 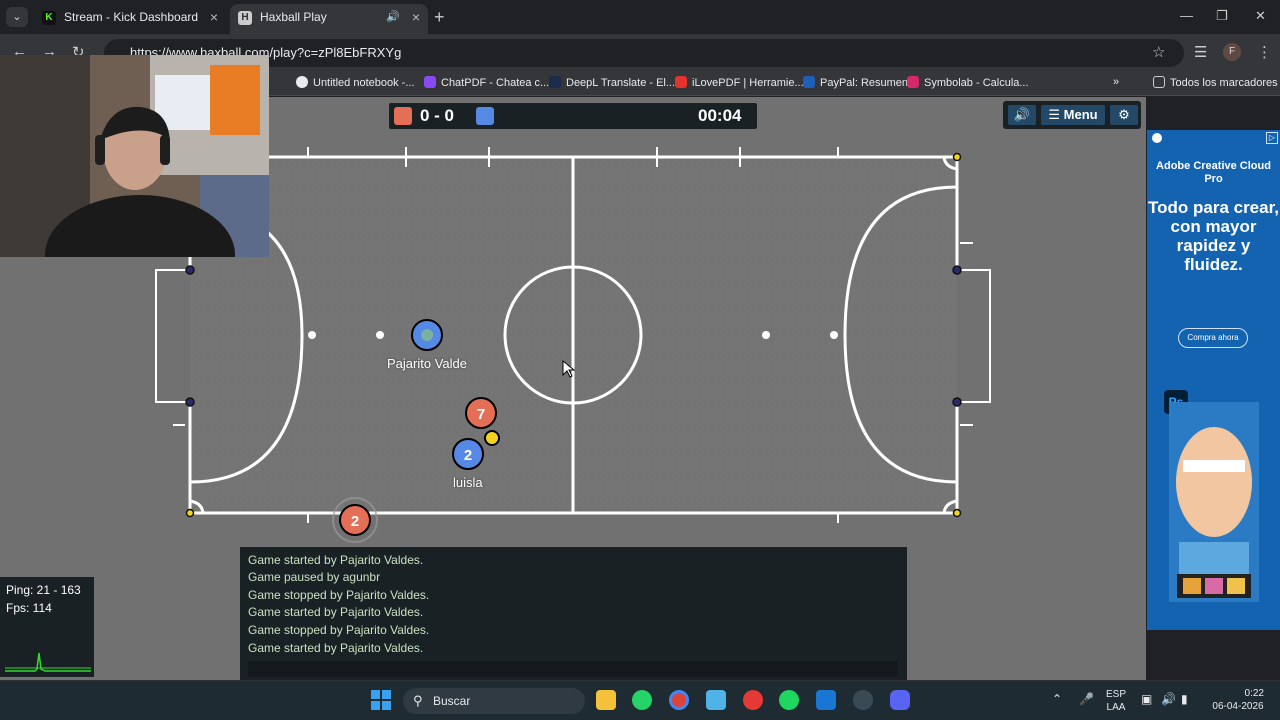 I want to click on bookmark-paypal: PayPal: Resumen, so click(x=855, y=82).